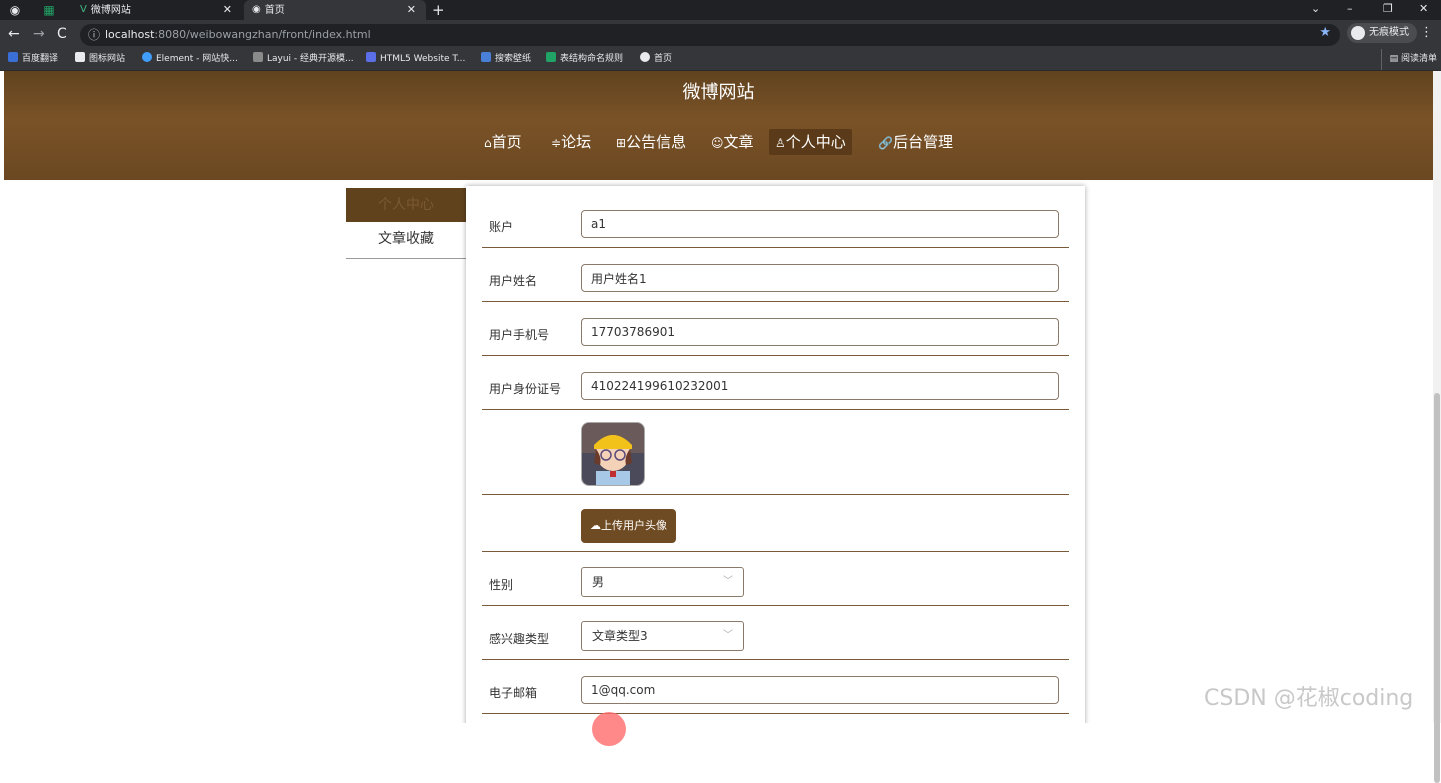  Describe the element at coordinates (780, 143) in the screenshot. I see `user-icon: ♙` at that location.